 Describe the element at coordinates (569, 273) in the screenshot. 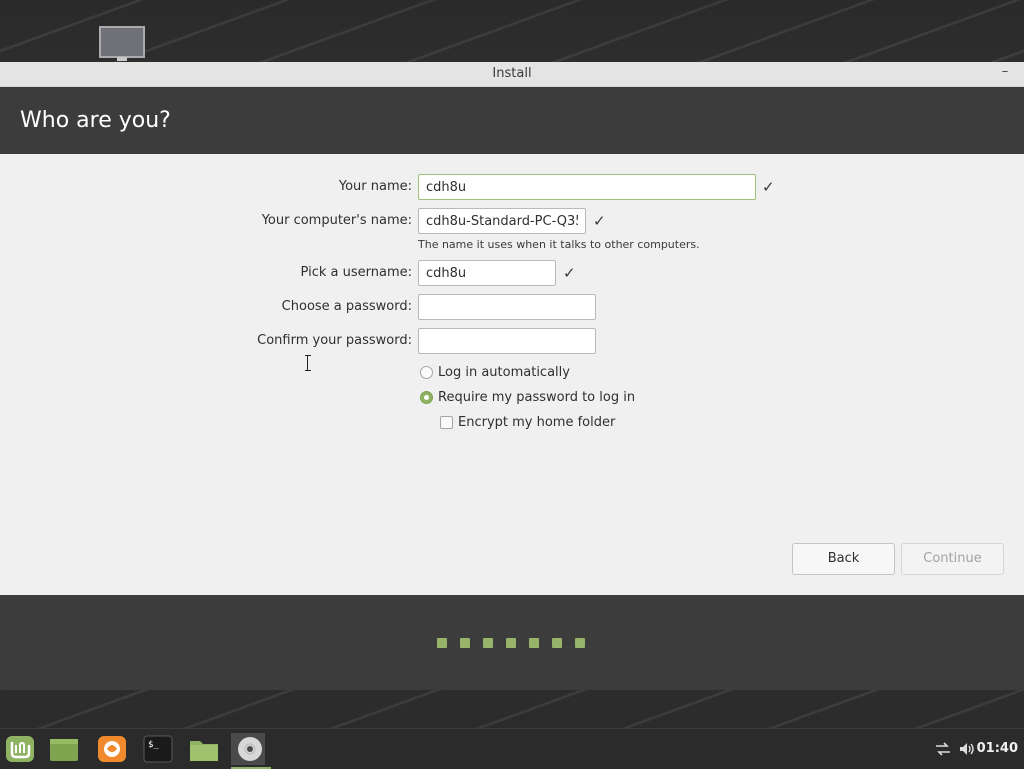

I see `username-check-icon: ✓` at that location.